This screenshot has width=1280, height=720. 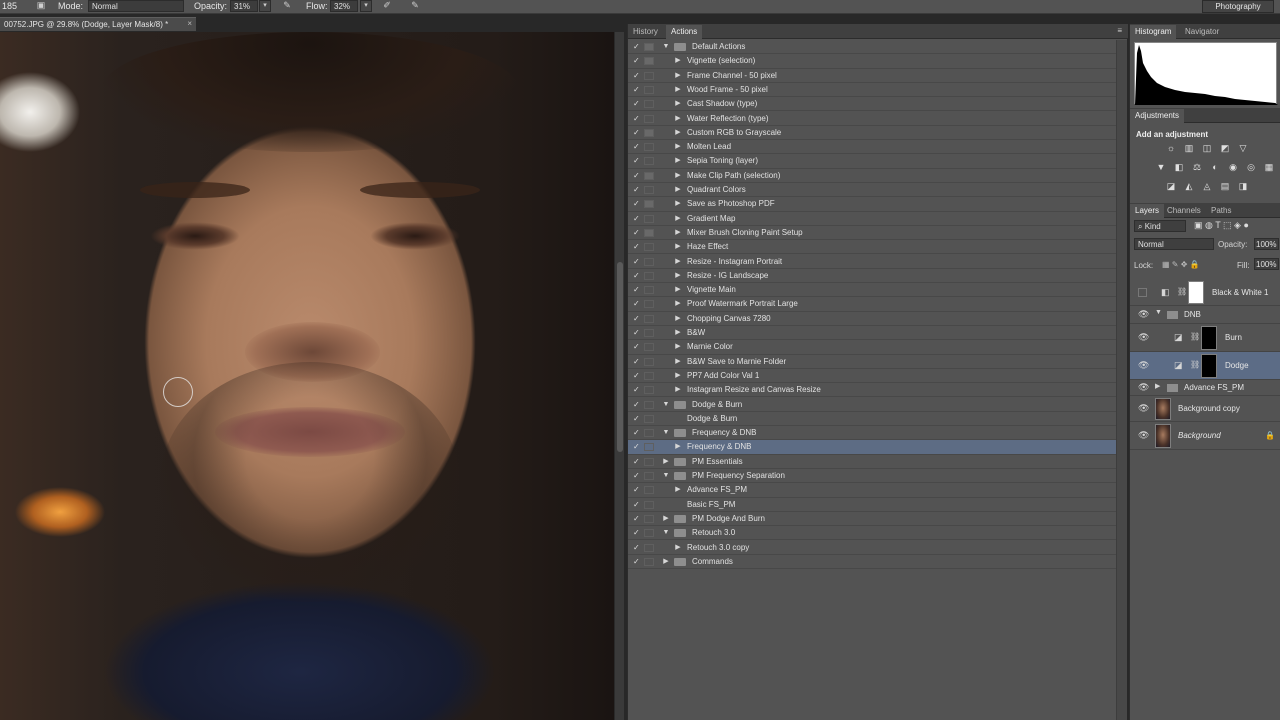 I want to click on color-lookup-icon: ▦, so click(x=1269, y=167).